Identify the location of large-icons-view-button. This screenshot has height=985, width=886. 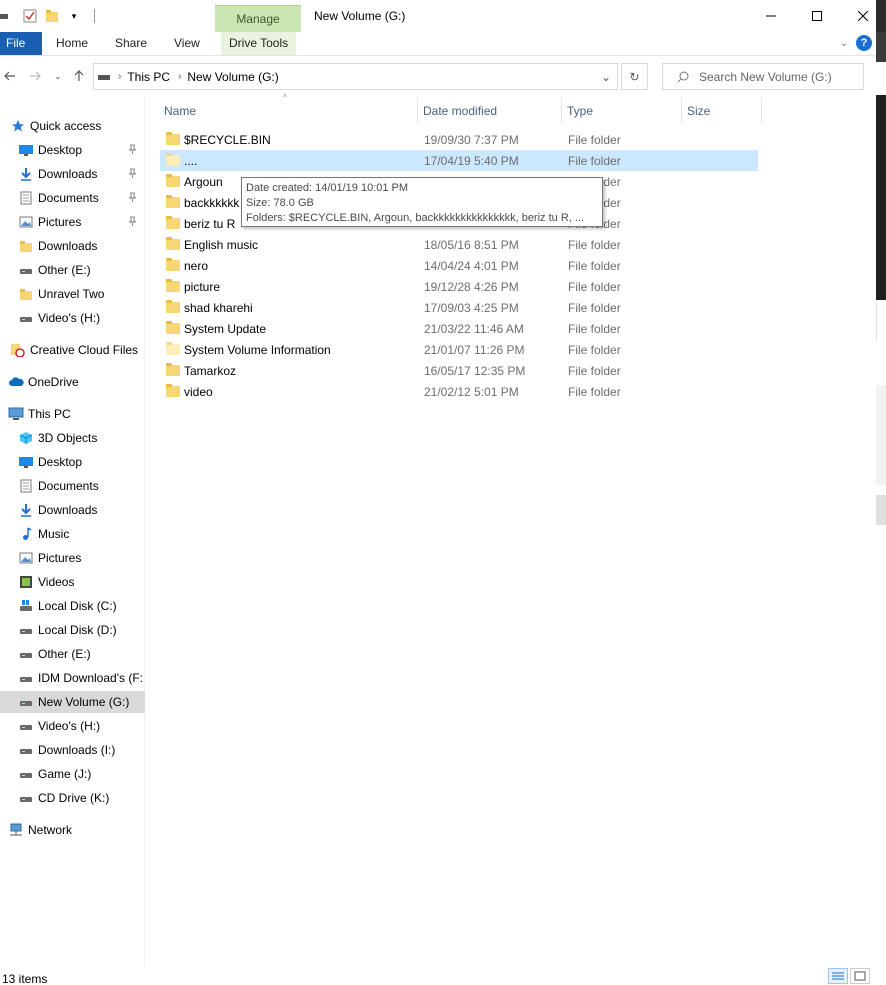
(860, 976).